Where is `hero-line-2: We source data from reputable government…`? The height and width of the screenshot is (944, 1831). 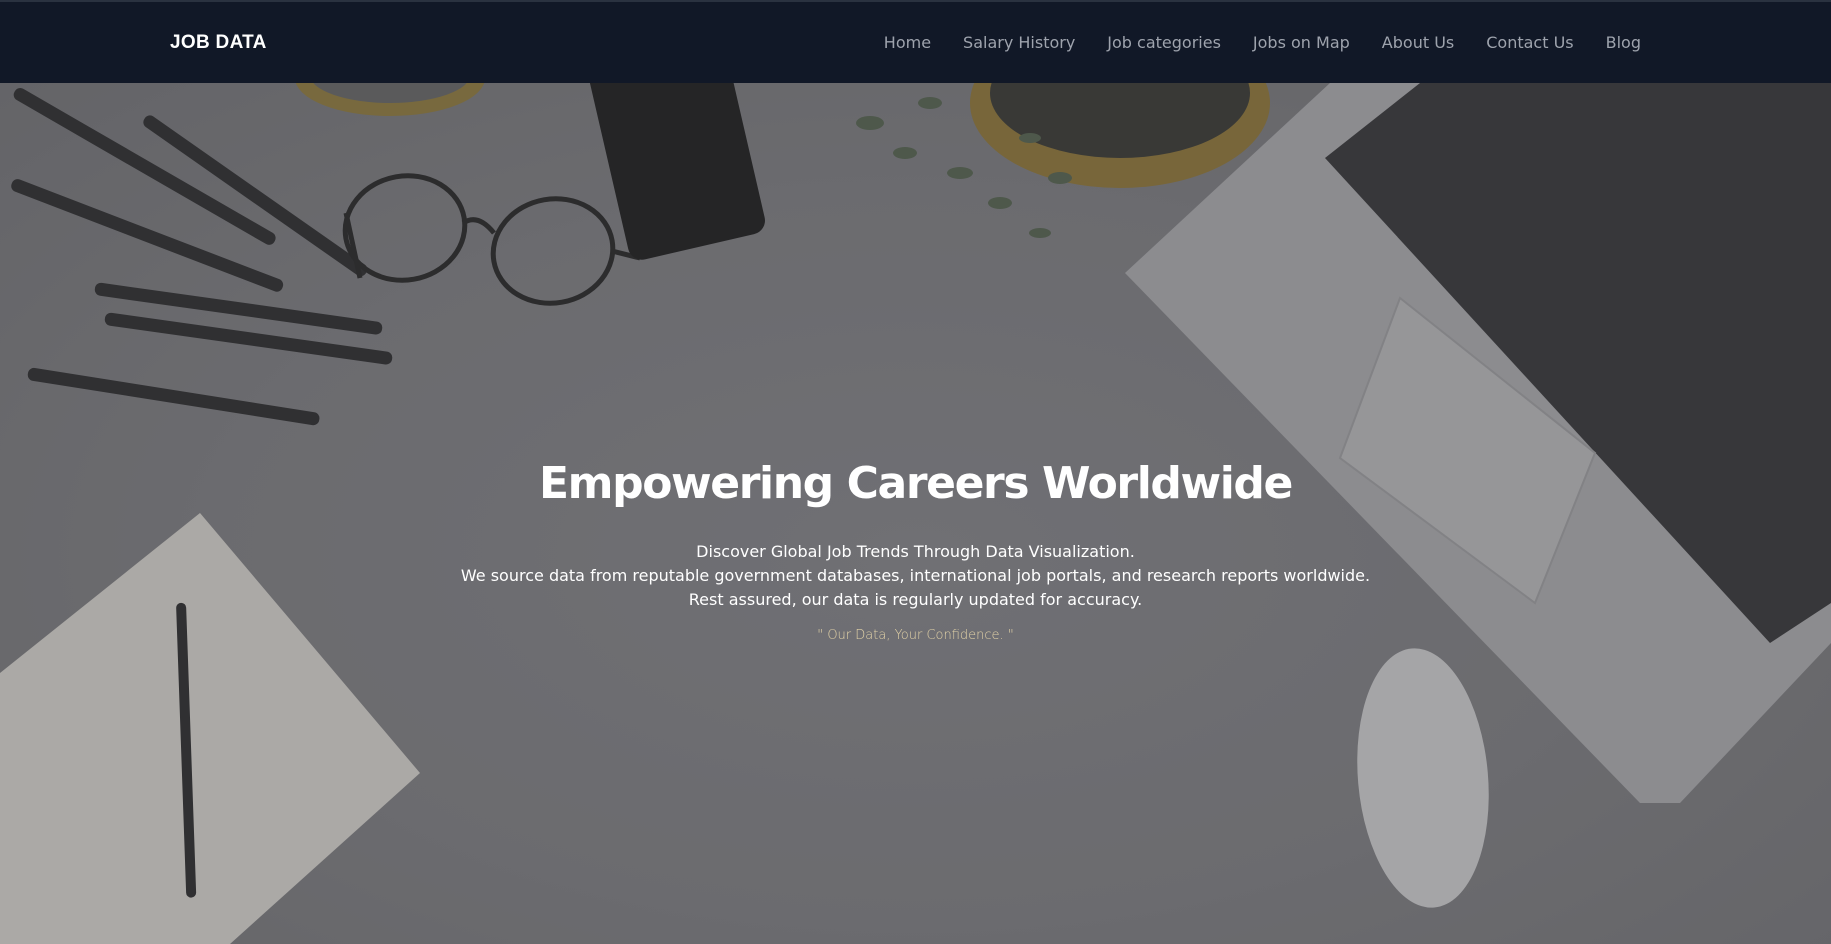
hero-line-2: We source data from reputable government… is located at coordinates (915, 575).